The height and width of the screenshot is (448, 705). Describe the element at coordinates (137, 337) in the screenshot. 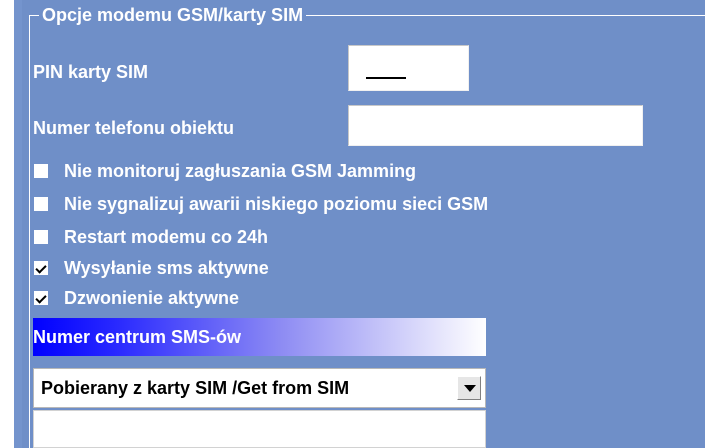

I see `sms-center-label: Numer centrum SMS-ów` at that location.